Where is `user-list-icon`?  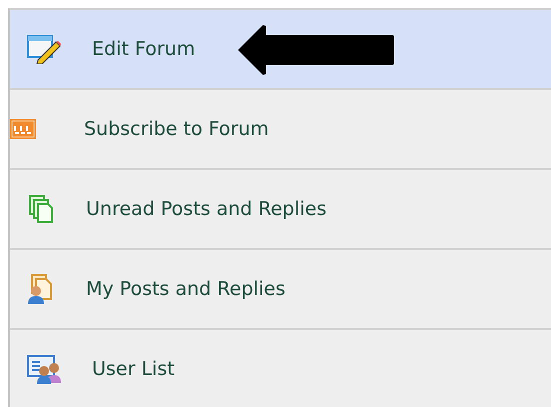 user-list-icon is located at coordinates (44, 369).